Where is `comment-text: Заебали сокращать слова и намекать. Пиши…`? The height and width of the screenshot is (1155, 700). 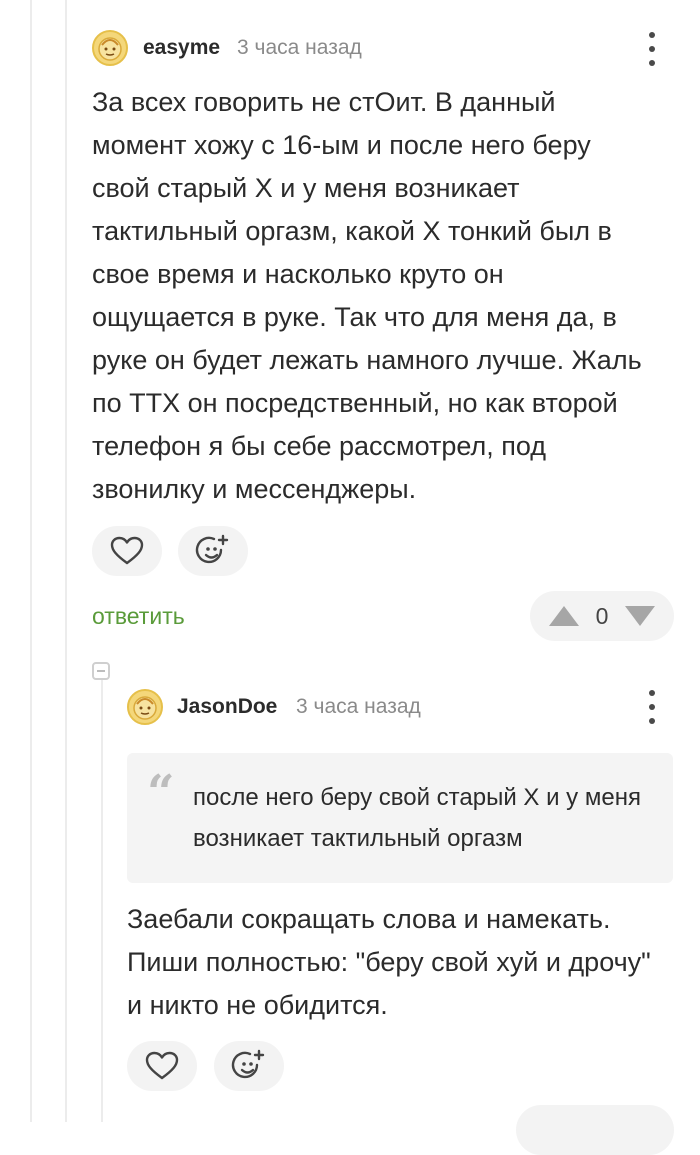
comment-text: Заебали сокращать слова и намекать. Пиши… is located at coordinates (389, 962).